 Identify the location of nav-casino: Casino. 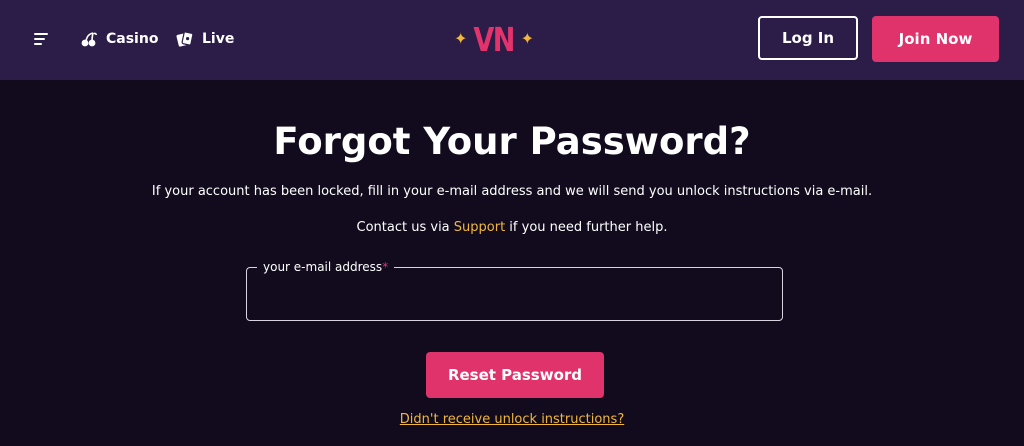
(119, 39).